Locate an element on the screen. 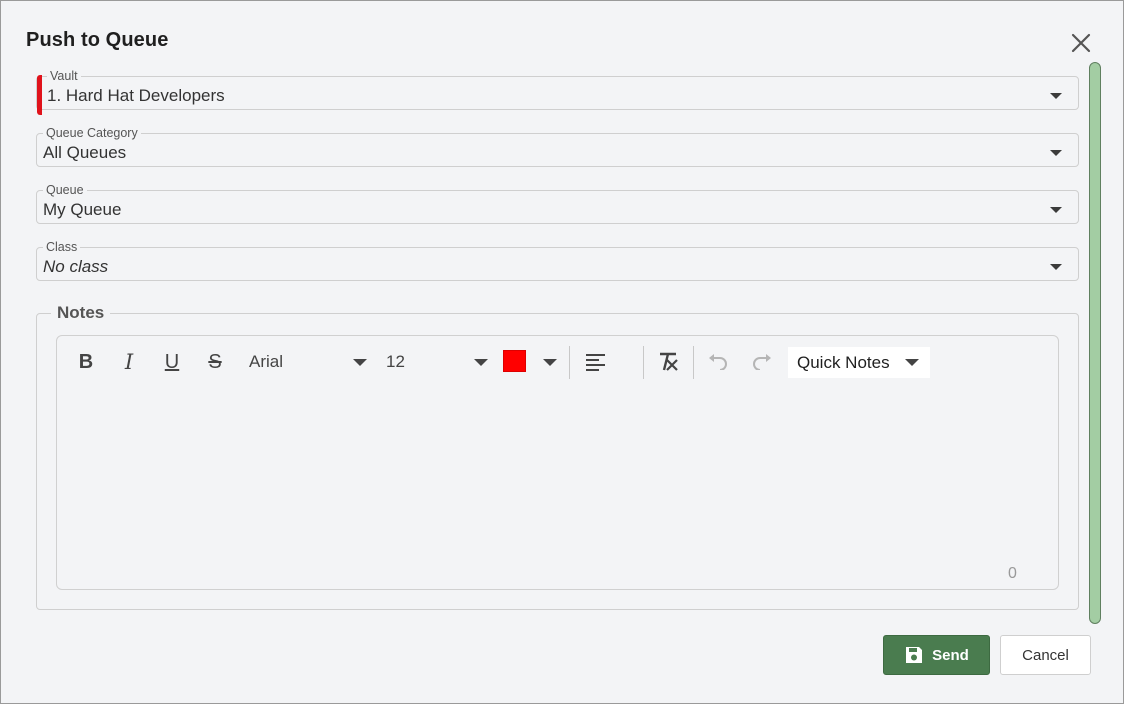 The height and width of the screenshot is (704, 1124). close-icon is located at coordinates (1081, 43).